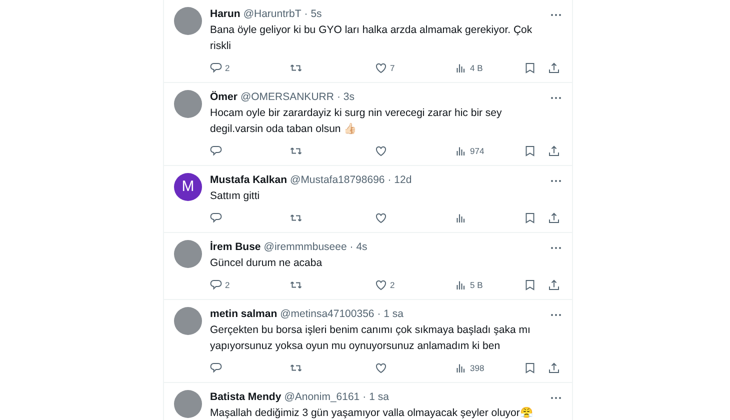 Image resolution: width=730 pixels, height=420 pixels. Describe the element at coordinates (372, 38) in the screenshot. I see `post-text: Bana öyle geliyor ki bu GYO ları halka arzda almamak gerekiyor. Çok riskli` at that location.